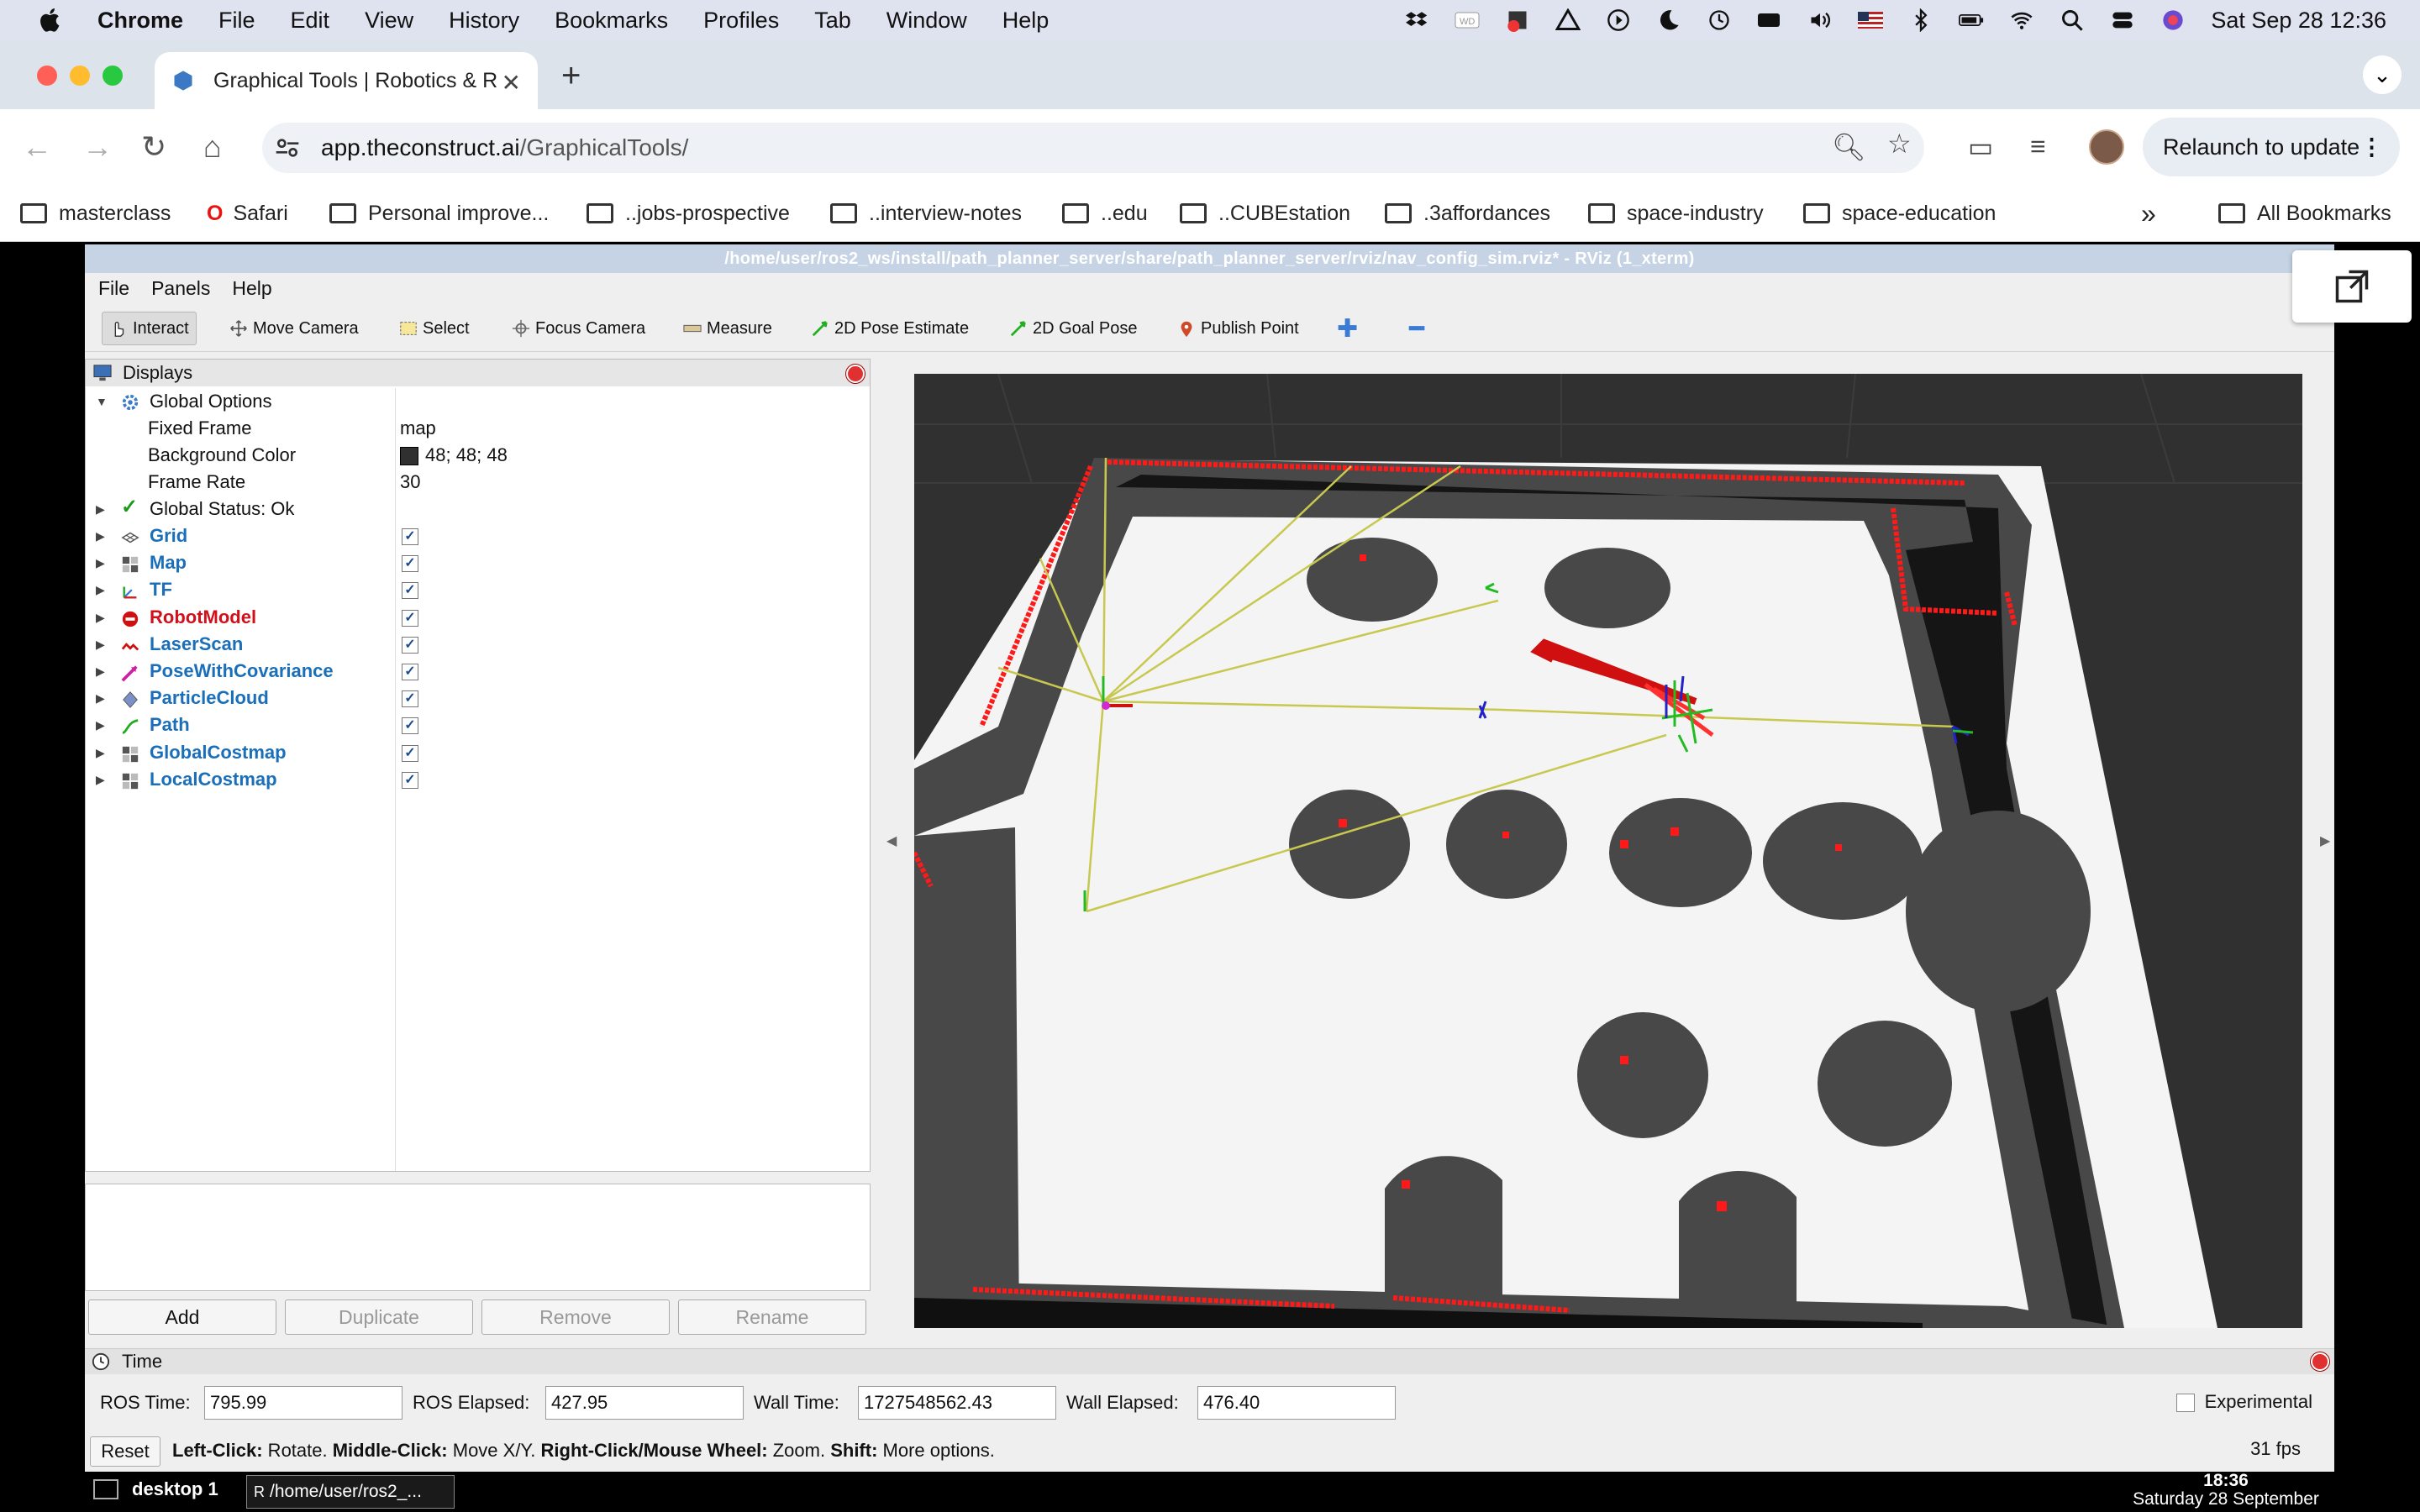 The width and height of the screenshot is (2420, 1512). I want to click on browser-tab: Graphical Tools | Robotics & R ✕, so click(346, 80).